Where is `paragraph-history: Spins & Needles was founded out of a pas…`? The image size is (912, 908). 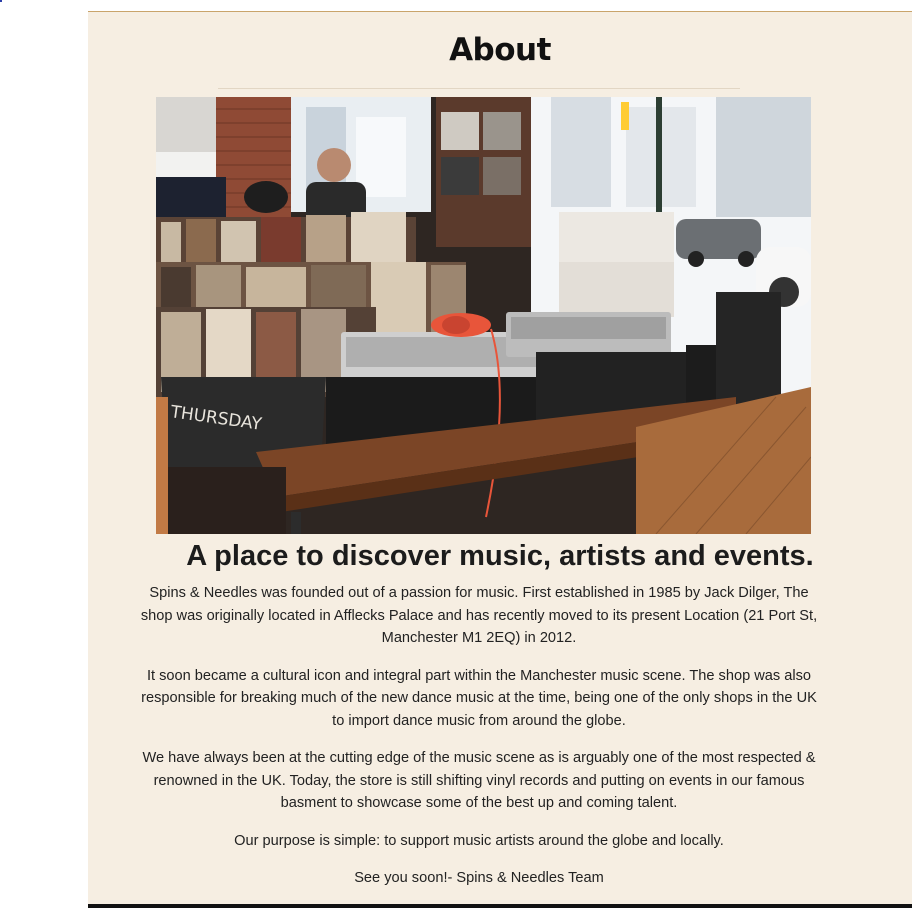
paragraph-history: Spins & Needles was founded out of a pas… is located at coordinates (479, 615).